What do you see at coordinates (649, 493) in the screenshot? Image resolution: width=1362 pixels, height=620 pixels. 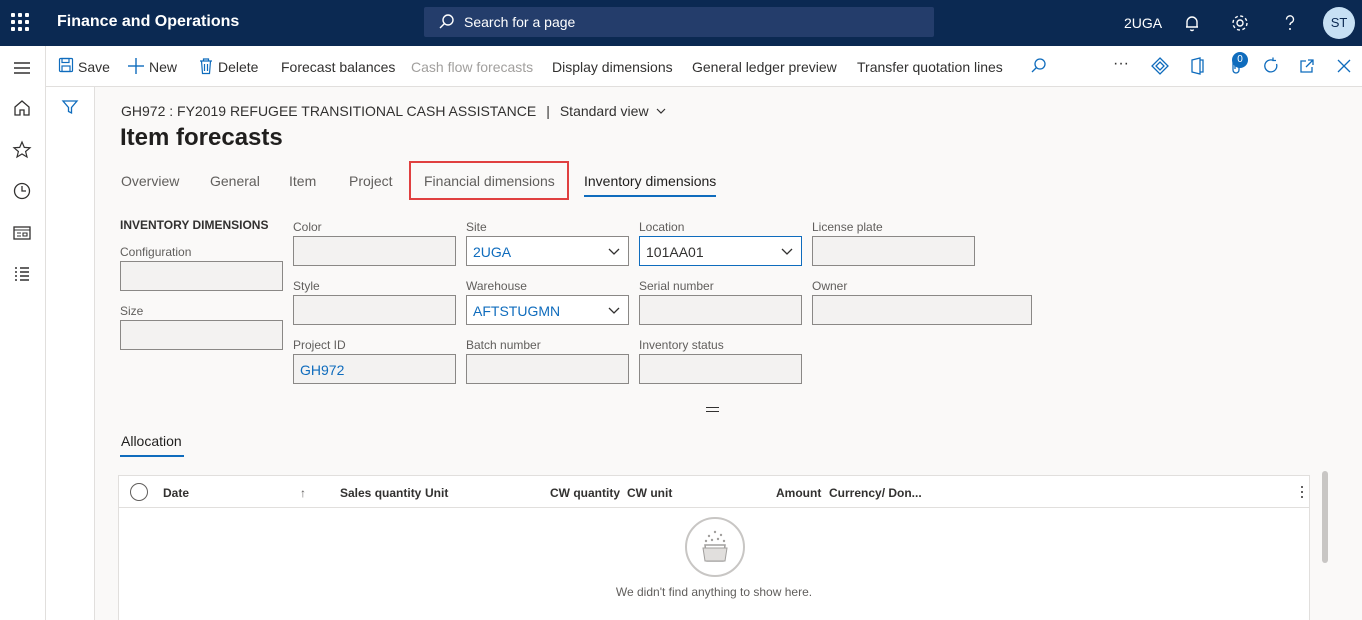 I see `column-header-cw-unit: CW unit` at bounding box center [649, 493].